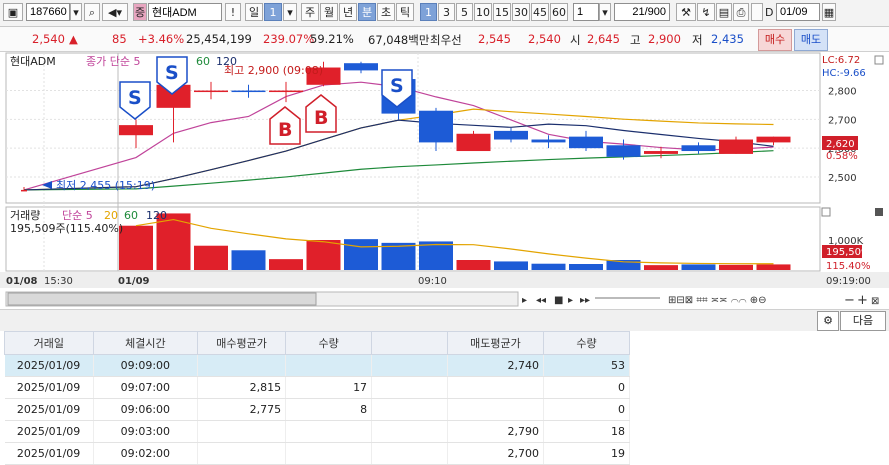  Describe the element at coordinates (585, 300) in the screenshot. I see `forward-icon: ▸▸` at that location.